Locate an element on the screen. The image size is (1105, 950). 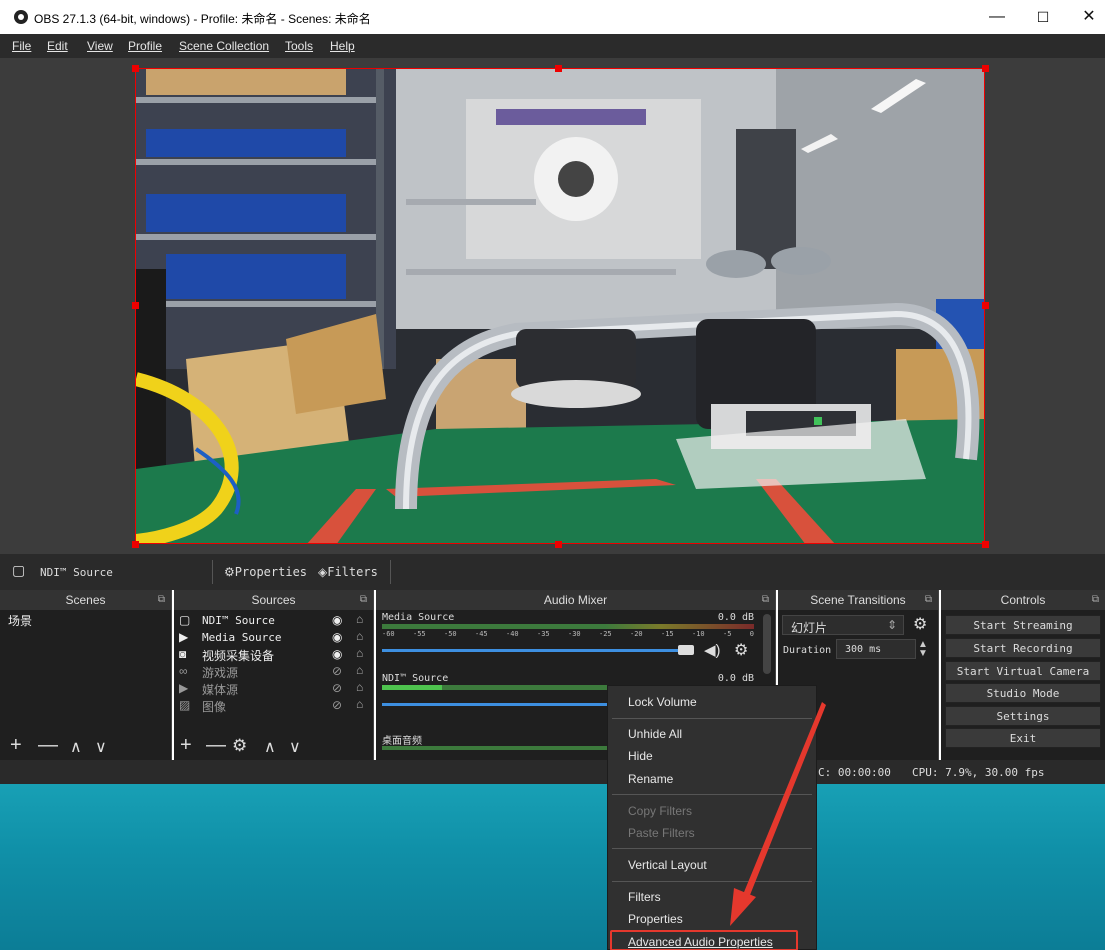
properties-button: ⚙Properties is located at coordinates (265, 572).